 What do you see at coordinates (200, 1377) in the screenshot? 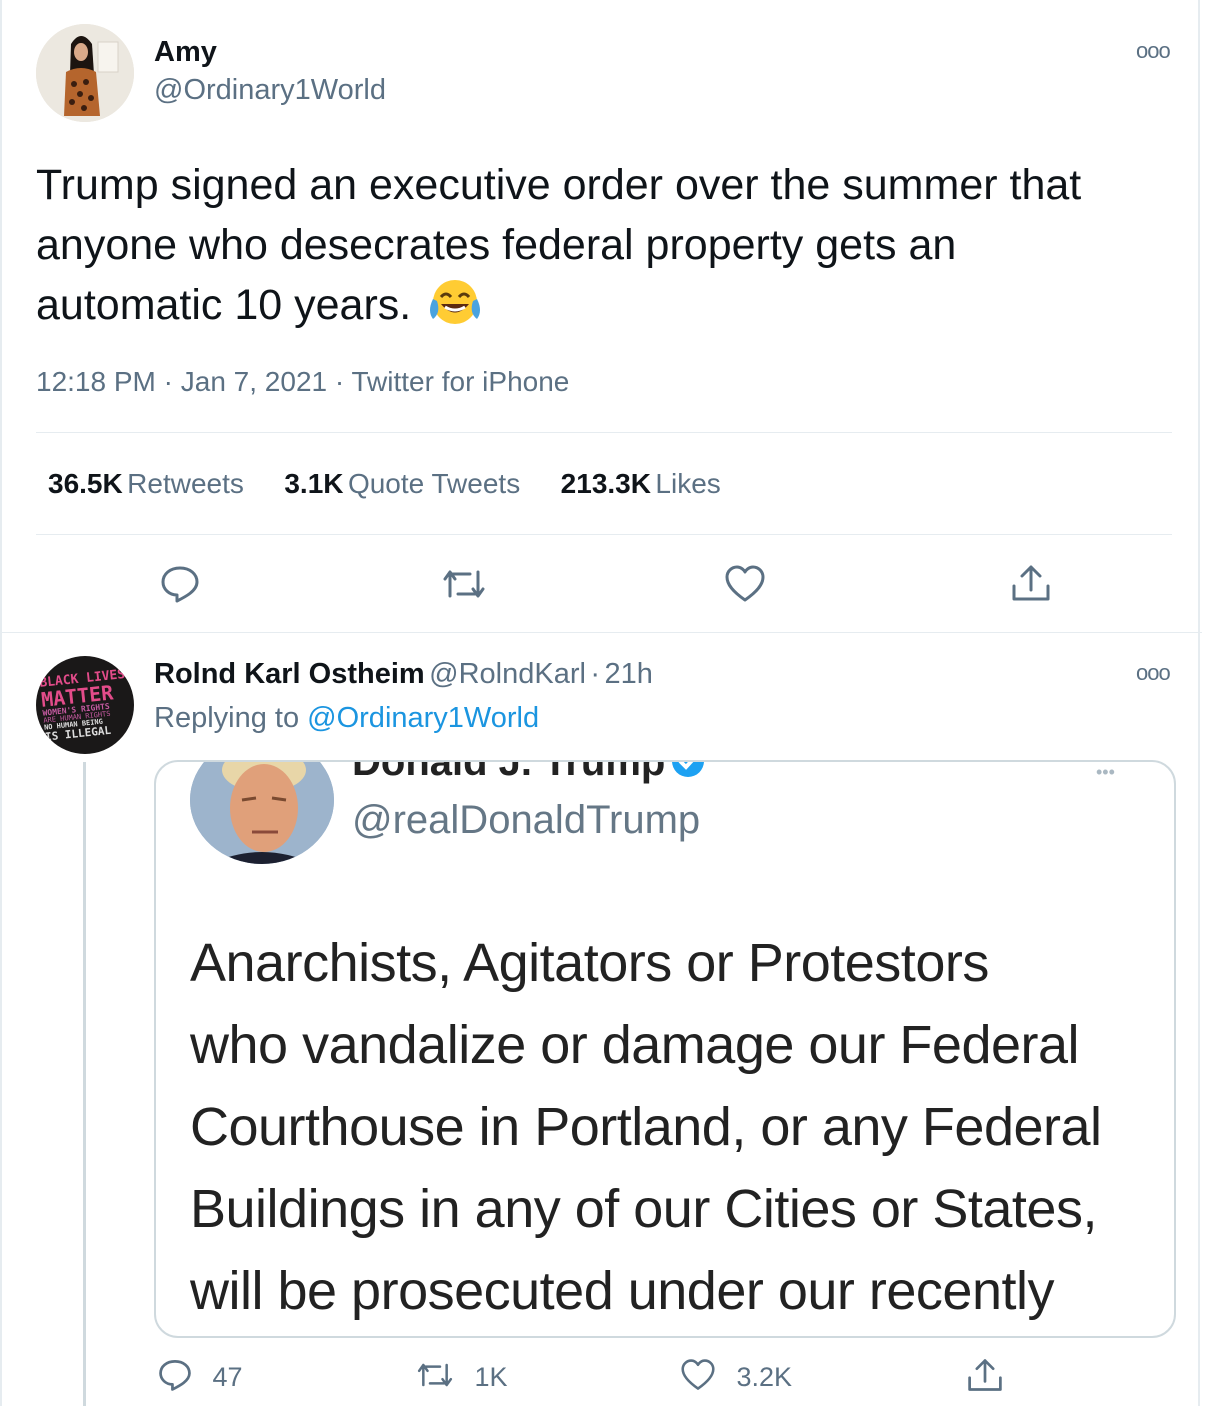
I see `reply-action: 47` at bounding box center [200, 1377].